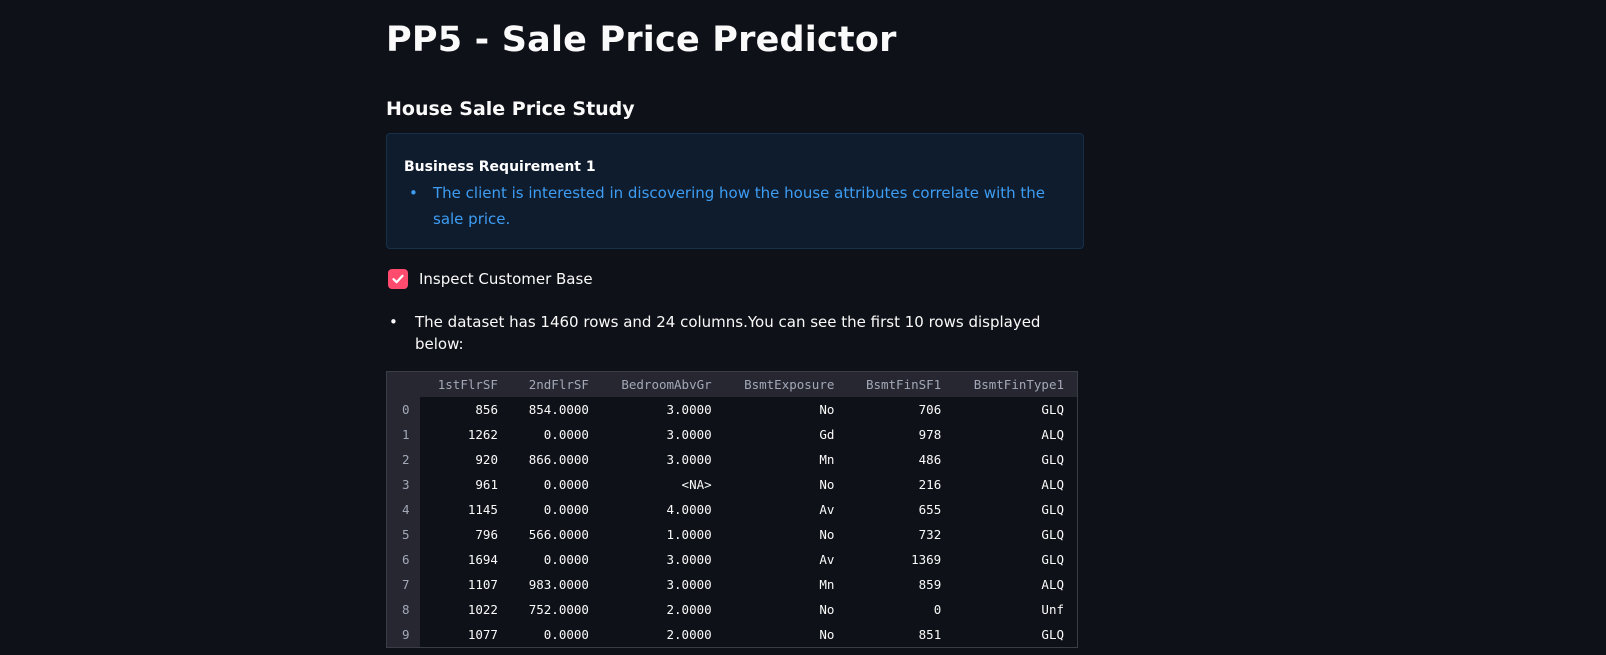 This screenshot has width=1606, height=655. What do you see at coordinates (403, 534) in the screenshot?
I see `row-index: 5` at bounding box center [403, 534].